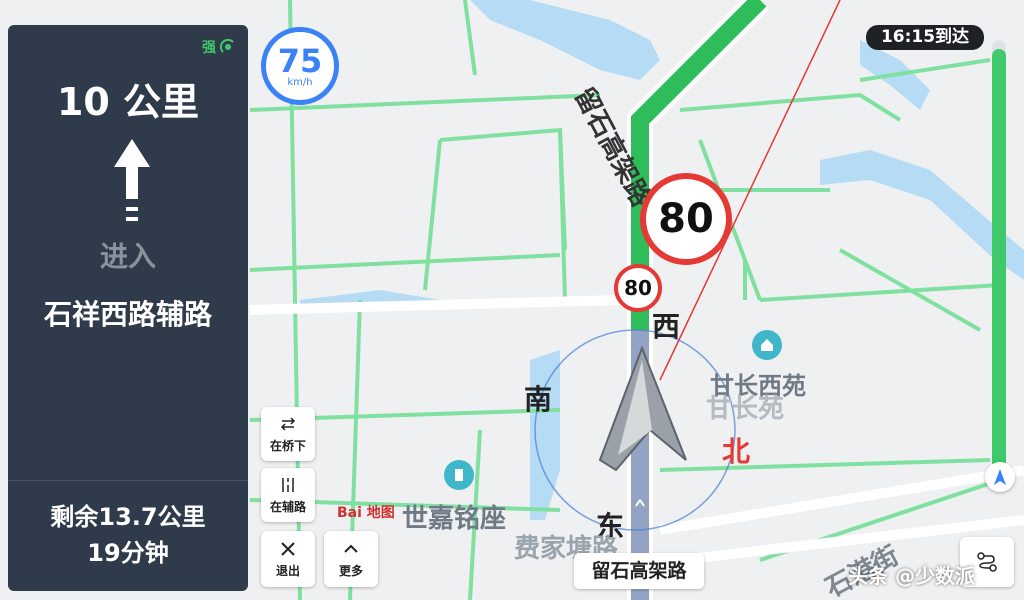 This screenshot has height=600, width=1024. I want to click on building-icon, so click(459, 475).